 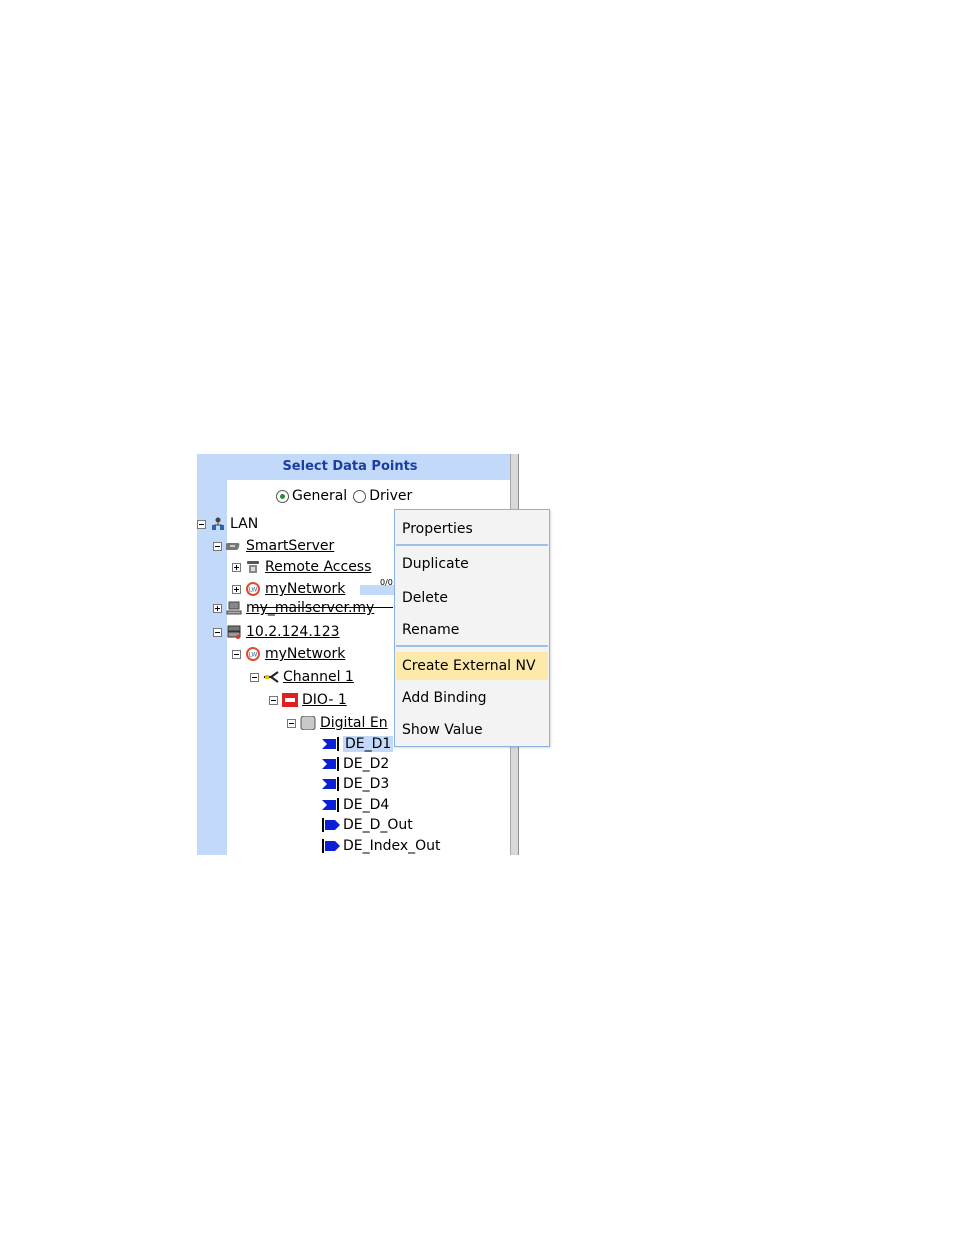 I want to click on phone-icon, so click(x=253, y=567).